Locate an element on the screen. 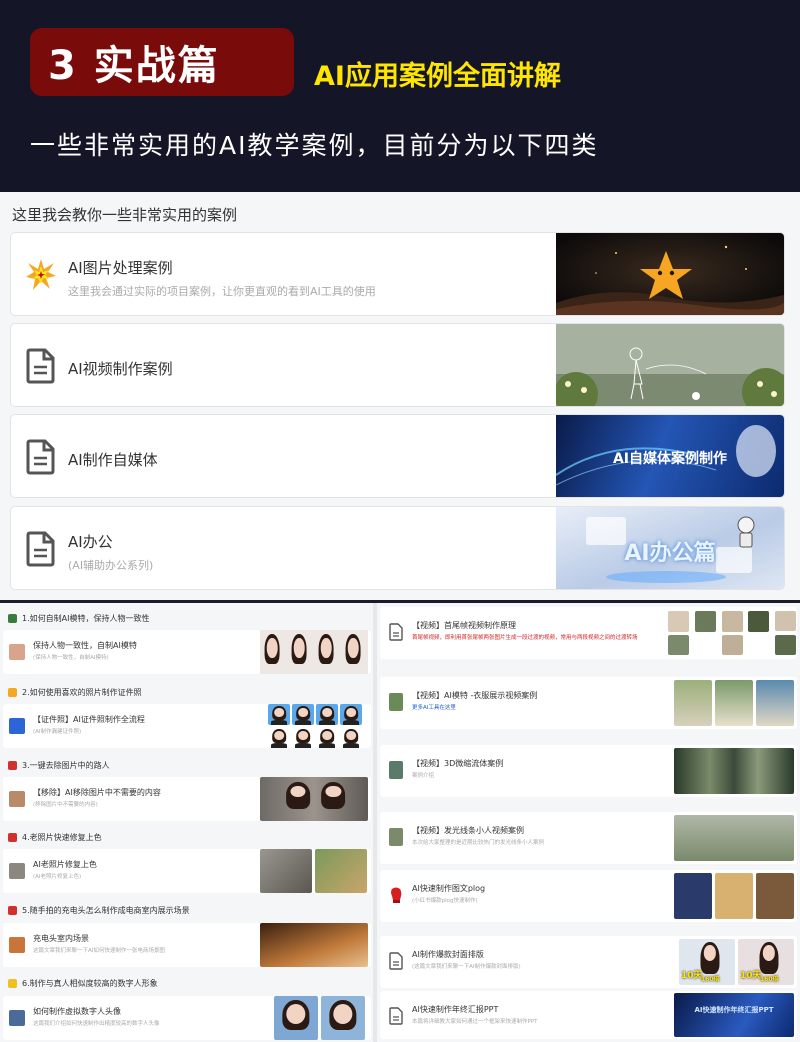  category-thumbnail-garden is located at coordinates (670, 365).